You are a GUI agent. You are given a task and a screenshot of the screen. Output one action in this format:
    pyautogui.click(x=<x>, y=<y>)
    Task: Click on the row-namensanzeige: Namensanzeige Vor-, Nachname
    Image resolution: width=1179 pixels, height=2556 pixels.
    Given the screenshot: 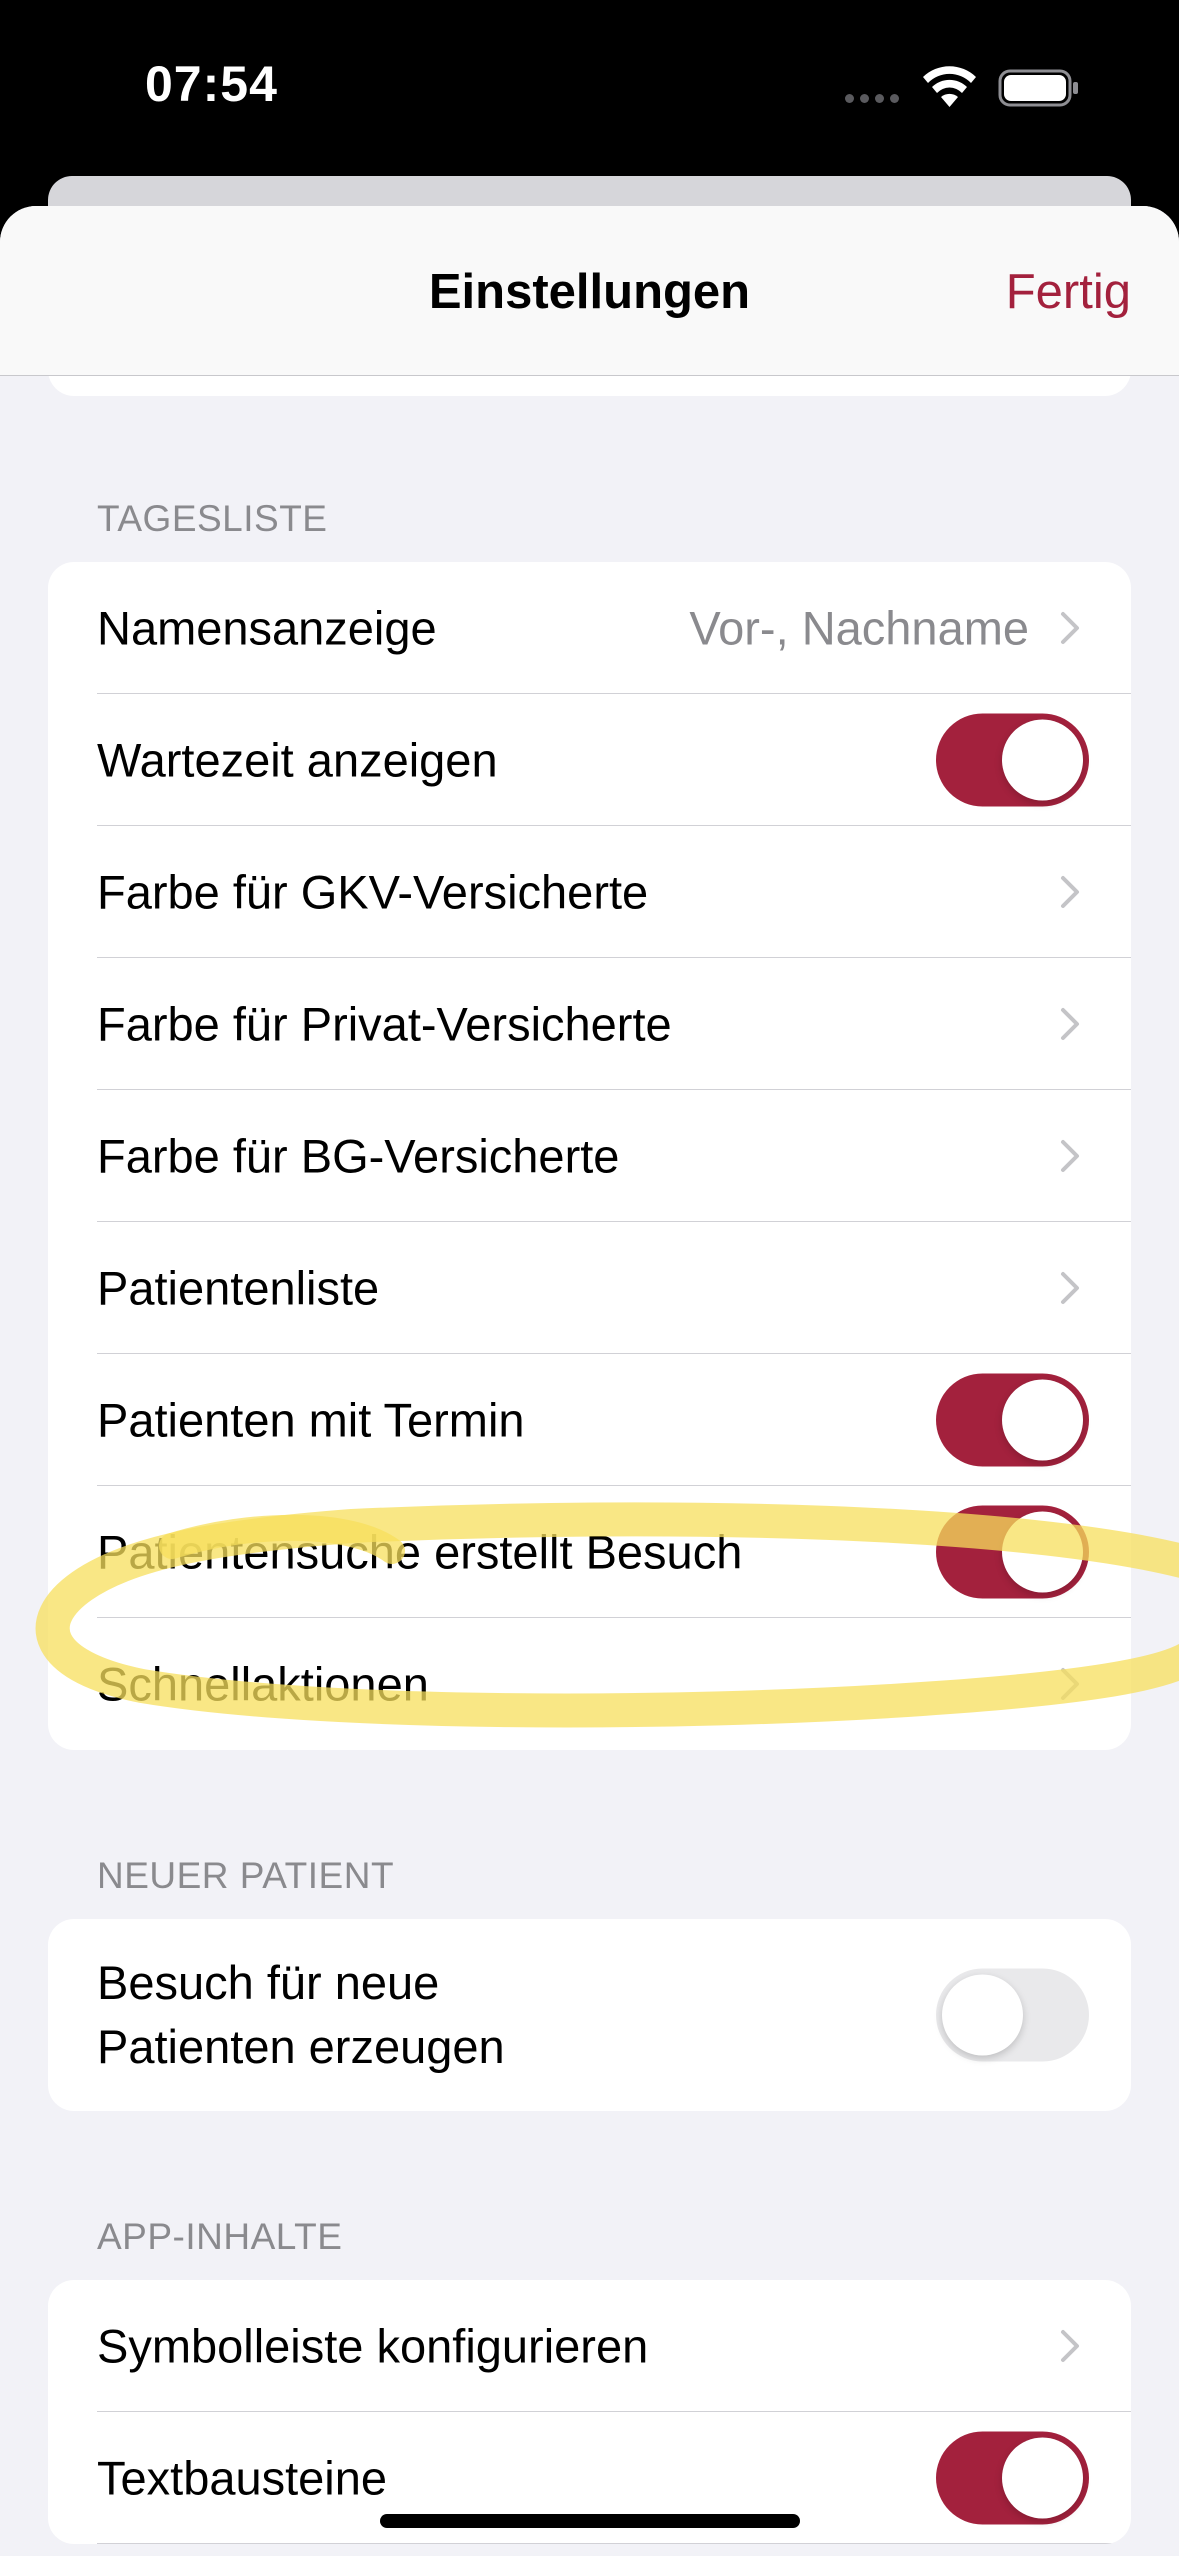 What is the action you would take?
    pyautogui.click(x=589, y=628)
    